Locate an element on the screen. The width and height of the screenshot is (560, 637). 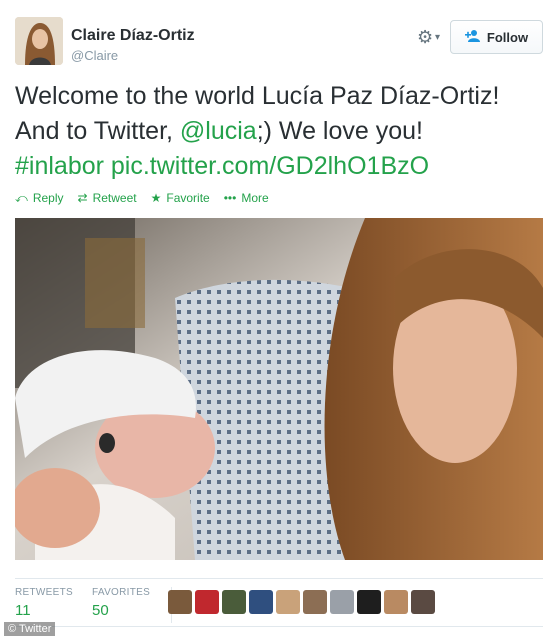
tweet-actions: ⤺ Reply ⇄ Retweet ★ Favorite ••• More is located at coordinates (142, 198).